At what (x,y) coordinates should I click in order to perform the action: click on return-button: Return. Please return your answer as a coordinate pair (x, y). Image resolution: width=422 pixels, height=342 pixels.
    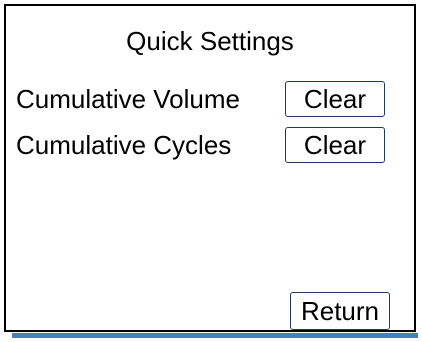
    Looking at the image, I should click on (340, 311).